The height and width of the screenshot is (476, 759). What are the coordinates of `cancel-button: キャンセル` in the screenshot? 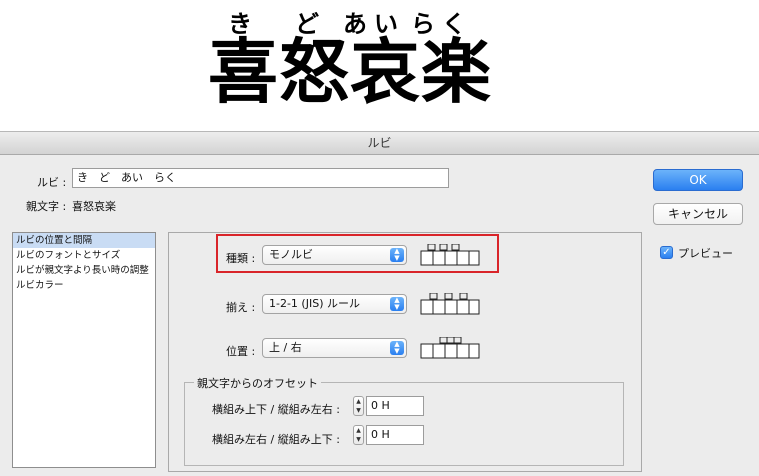 It's located at (698, 214).